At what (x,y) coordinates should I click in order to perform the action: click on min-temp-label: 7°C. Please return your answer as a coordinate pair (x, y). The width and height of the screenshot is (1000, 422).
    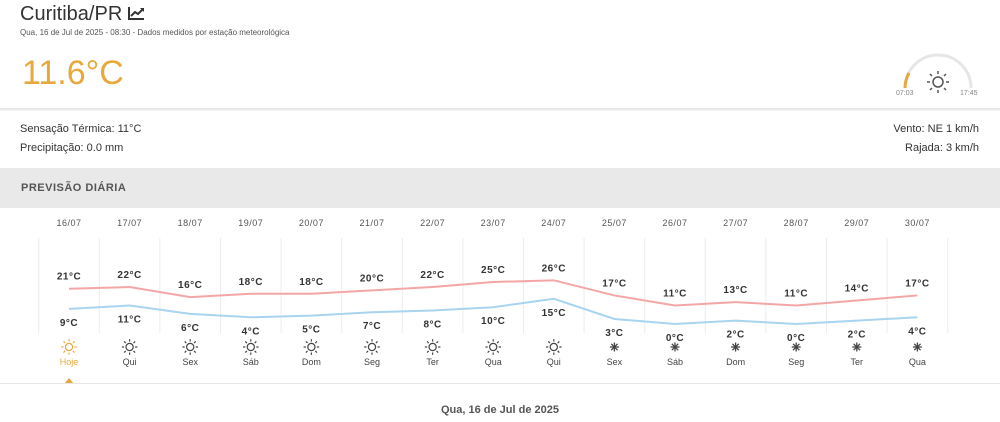
    Looking at the image, I should click on (372, 326).